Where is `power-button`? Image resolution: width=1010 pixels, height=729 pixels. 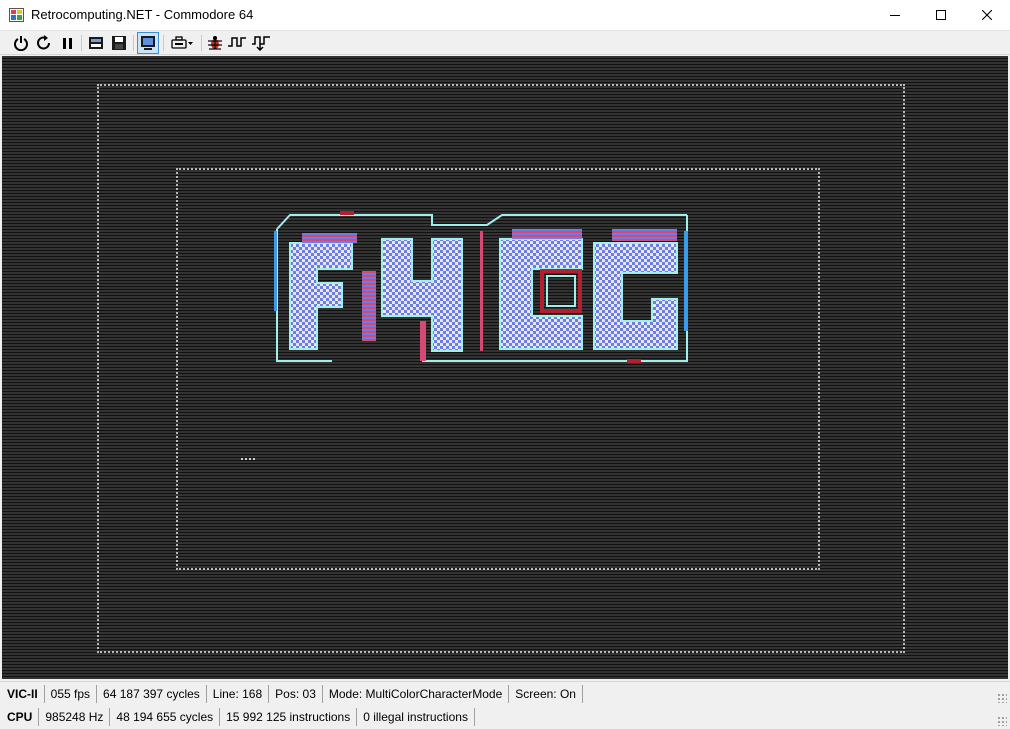
power-button is located at coordinates (21, 43).